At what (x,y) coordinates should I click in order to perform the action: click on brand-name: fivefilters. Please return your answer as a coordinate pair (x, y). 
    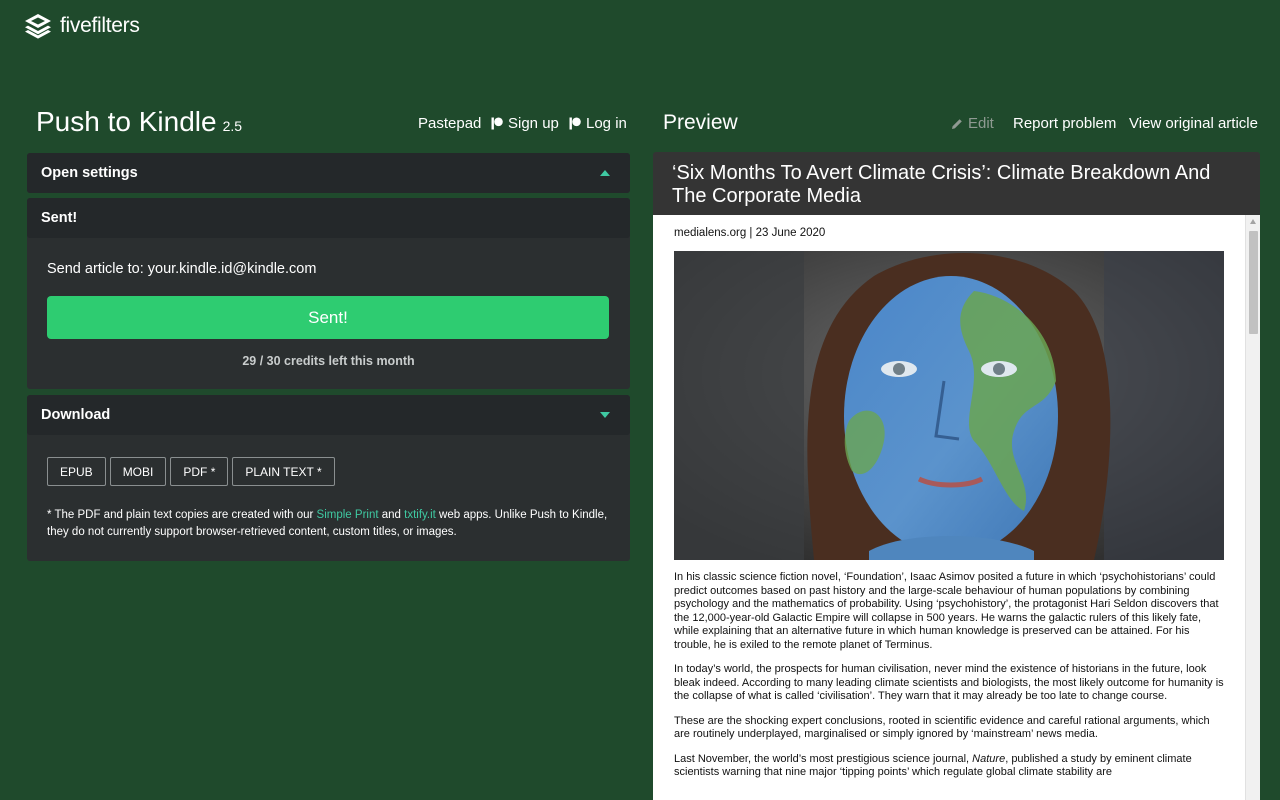
    Looking at the image, I should click on (100, 25).